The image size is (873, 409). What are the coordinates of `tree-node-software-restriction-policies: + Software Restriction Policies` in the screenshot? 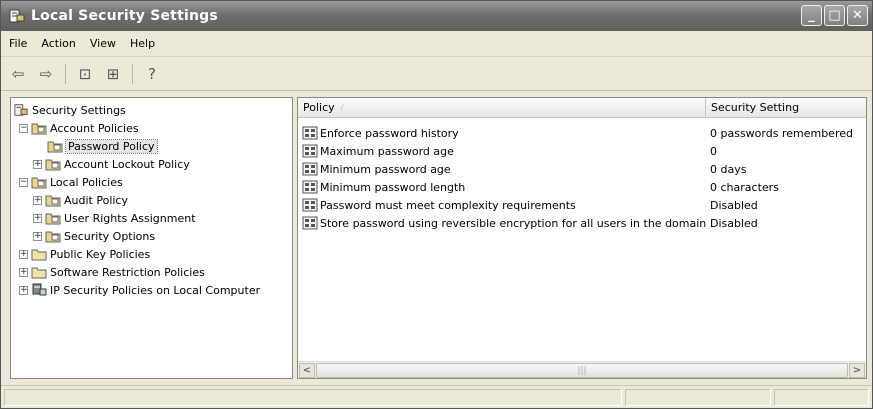 It's located at (112, 272).